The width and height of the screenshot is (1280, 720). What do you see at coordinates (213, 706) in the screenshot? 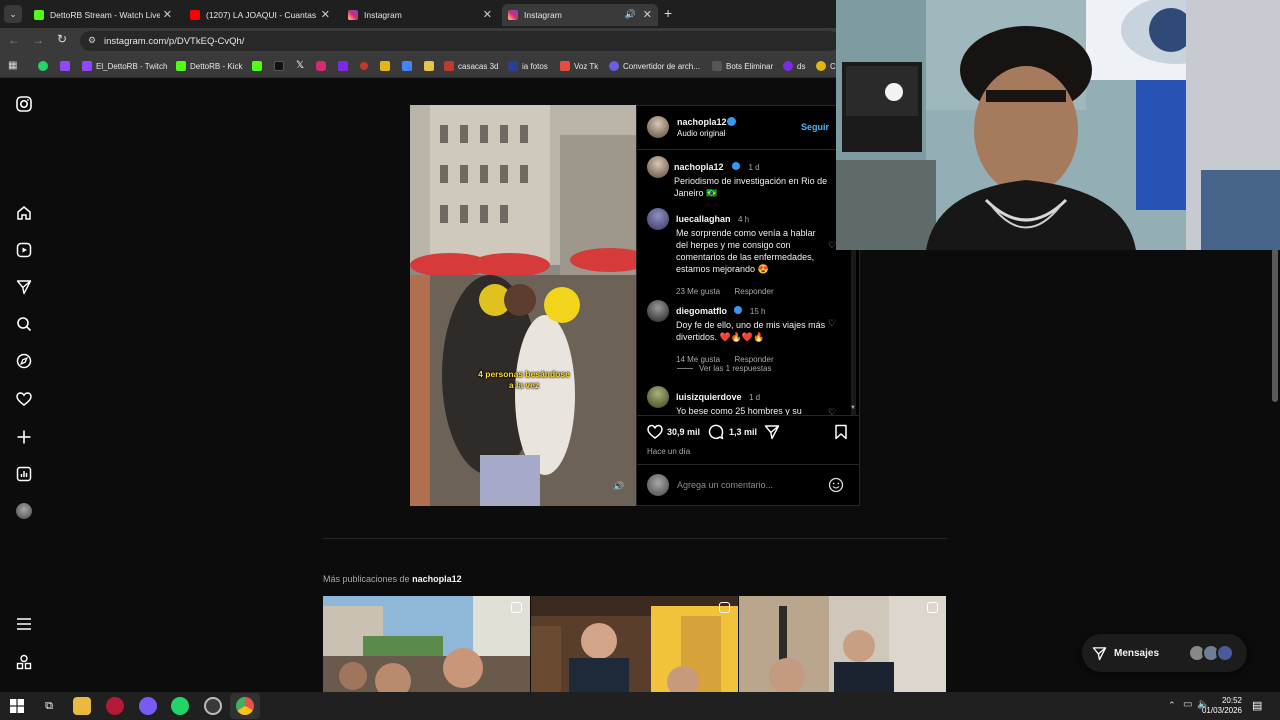
I see `obs-icon` at bounding box center [213, 706].